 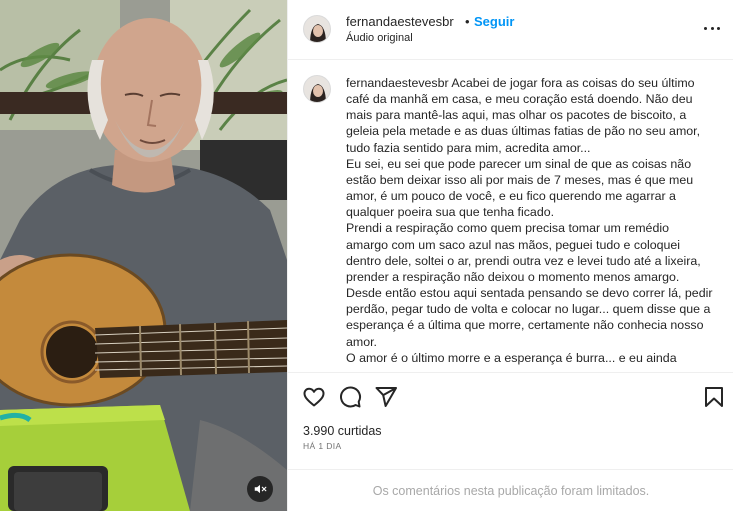 I want to click on post-timestamp: HÁ 1 DIA, so click(x=322, y=446).